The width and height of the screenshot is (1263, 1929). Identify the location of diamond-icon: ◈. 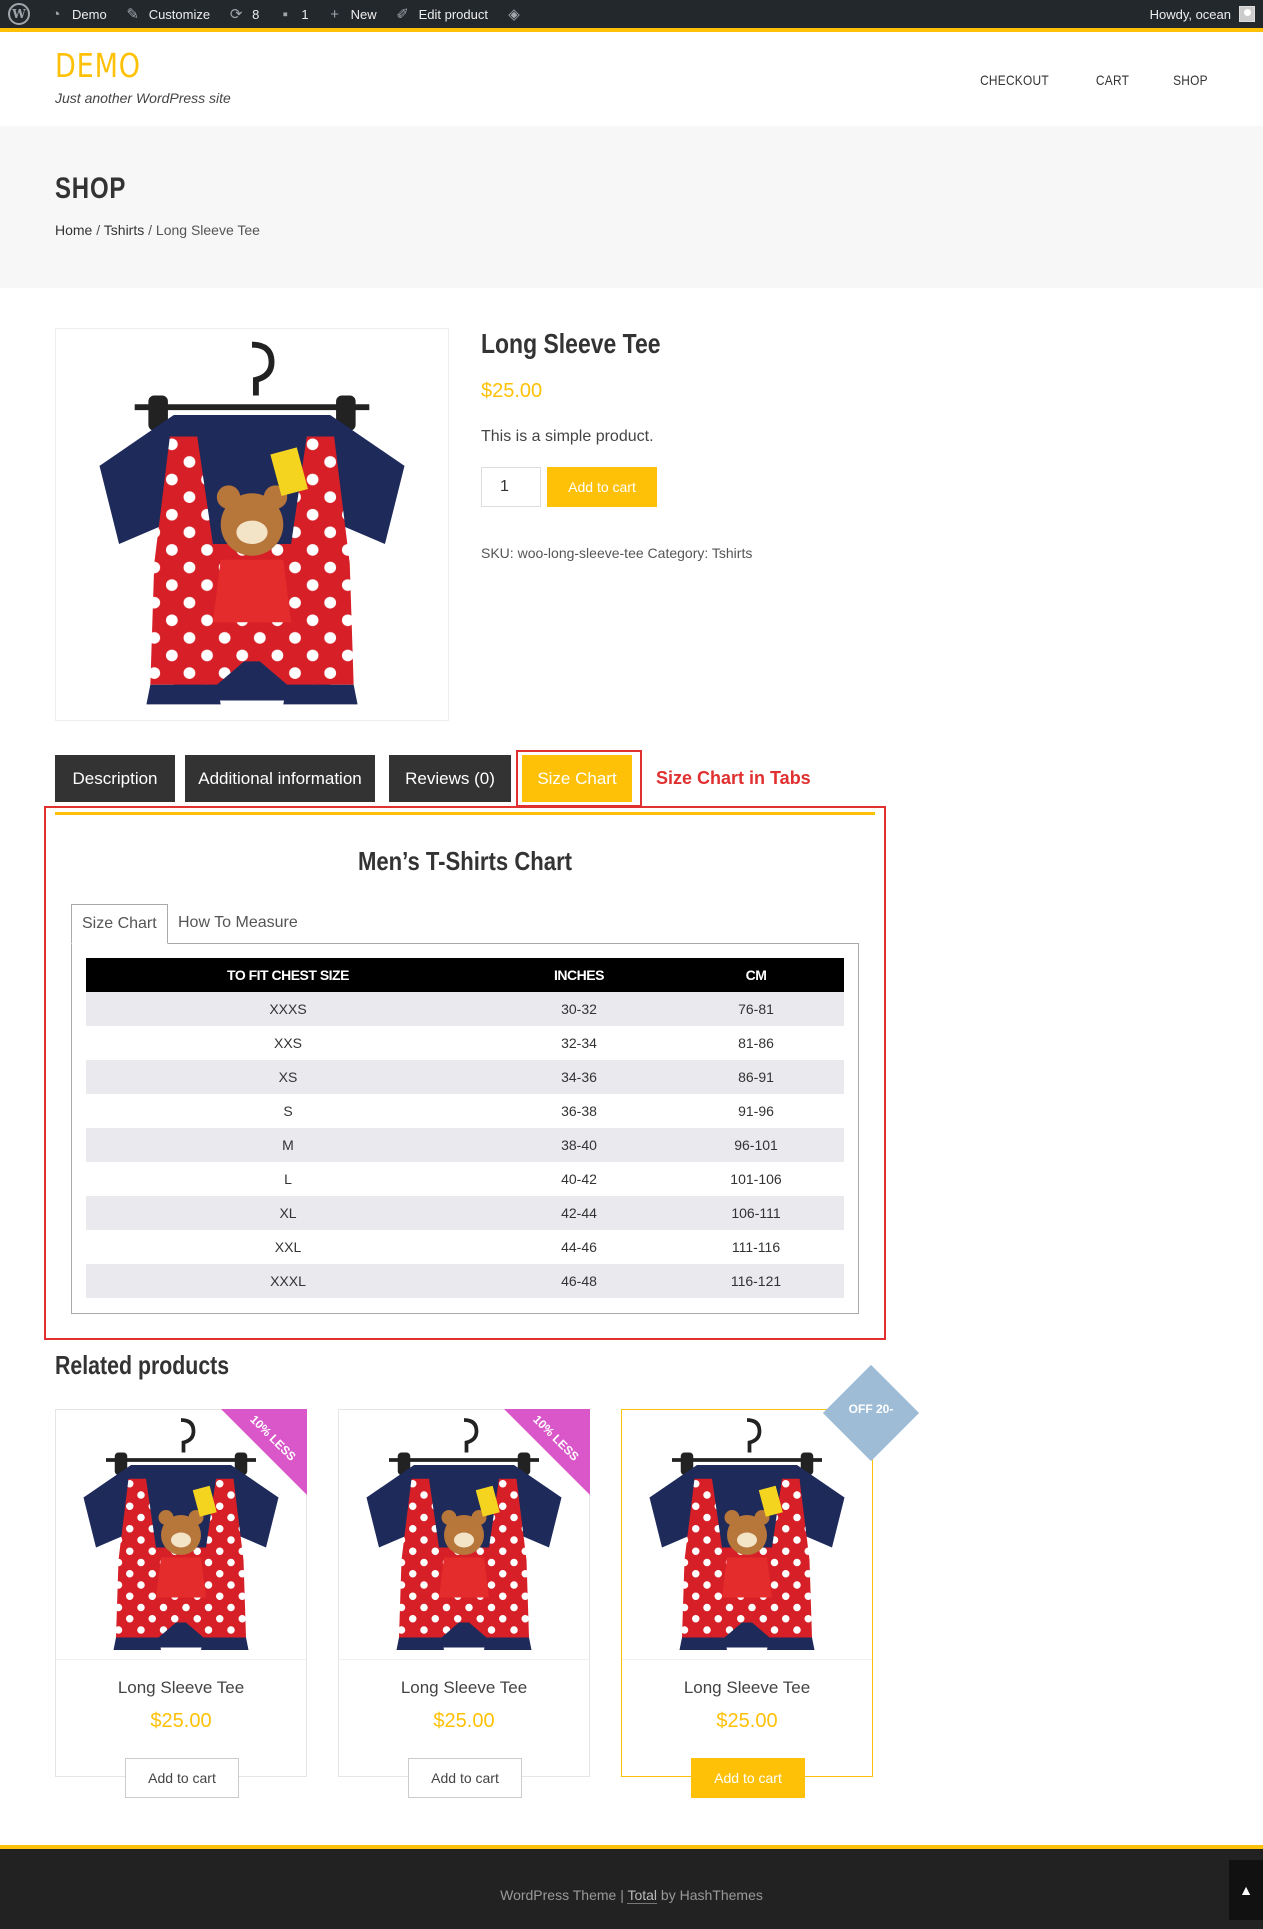
(514, 14).